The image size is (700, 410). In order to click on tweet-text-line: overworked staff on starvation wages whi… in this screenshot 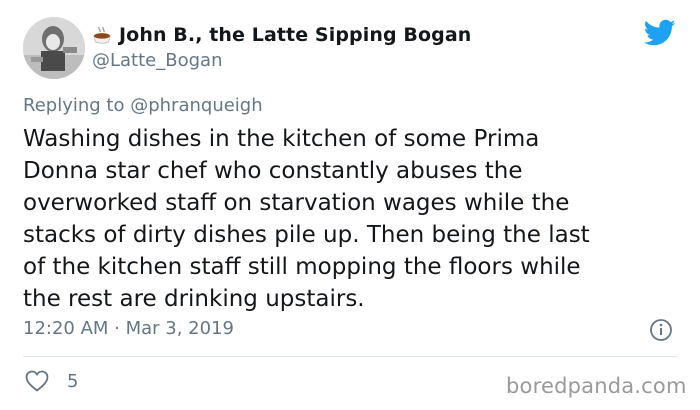, I will do `click(296, 203)`.